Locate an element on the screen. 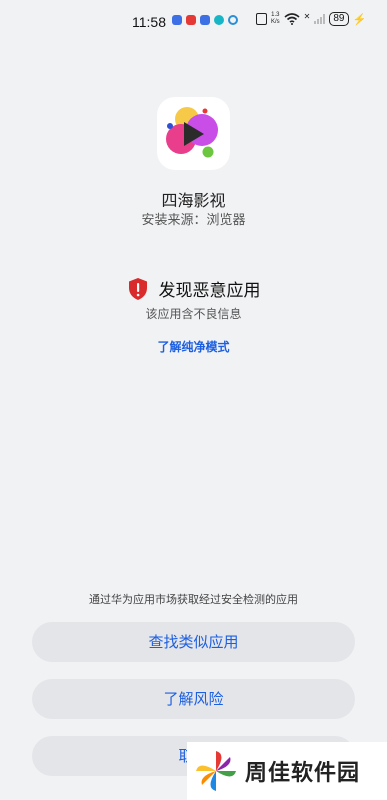 Image resolution: width=387 pixels, height=800 pixels. app-notif-ring-icon is located at coordinates (233, 20).